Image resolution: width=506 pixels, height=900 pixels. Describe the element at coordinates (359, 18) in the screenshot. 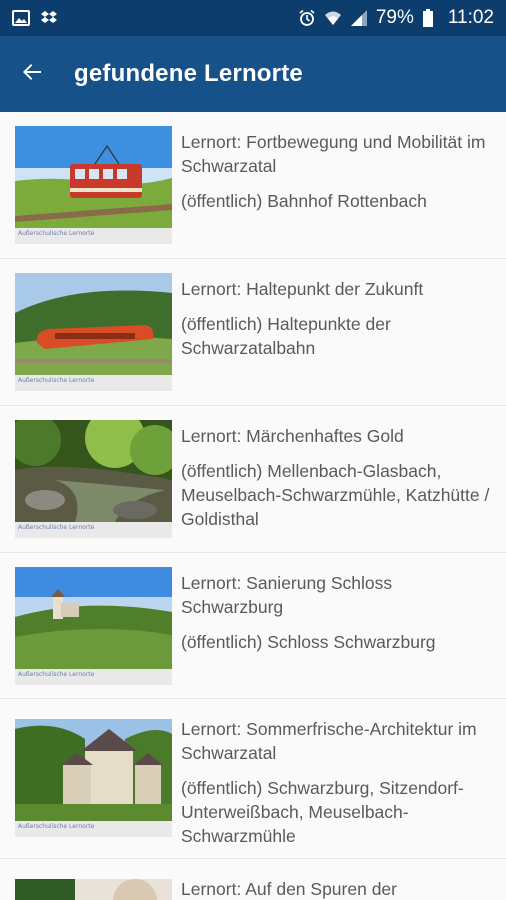

I see `signal-icon` at that location.